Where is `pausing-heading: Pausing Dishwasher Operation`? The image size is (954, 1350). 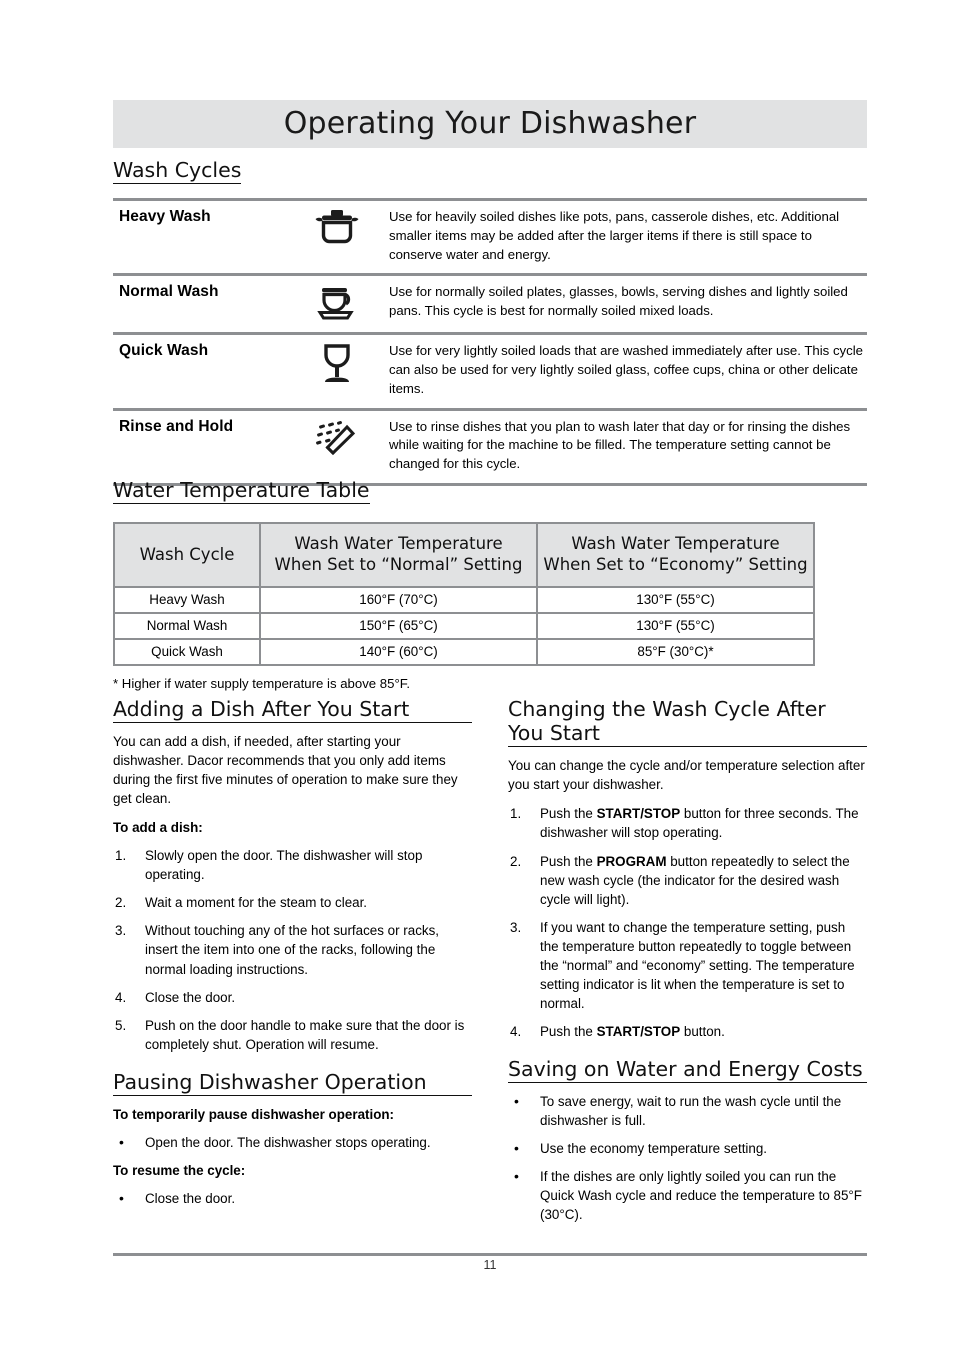
pausing-heading: Pausing Dishwasher Operation is located at coordinates (292, 1083).